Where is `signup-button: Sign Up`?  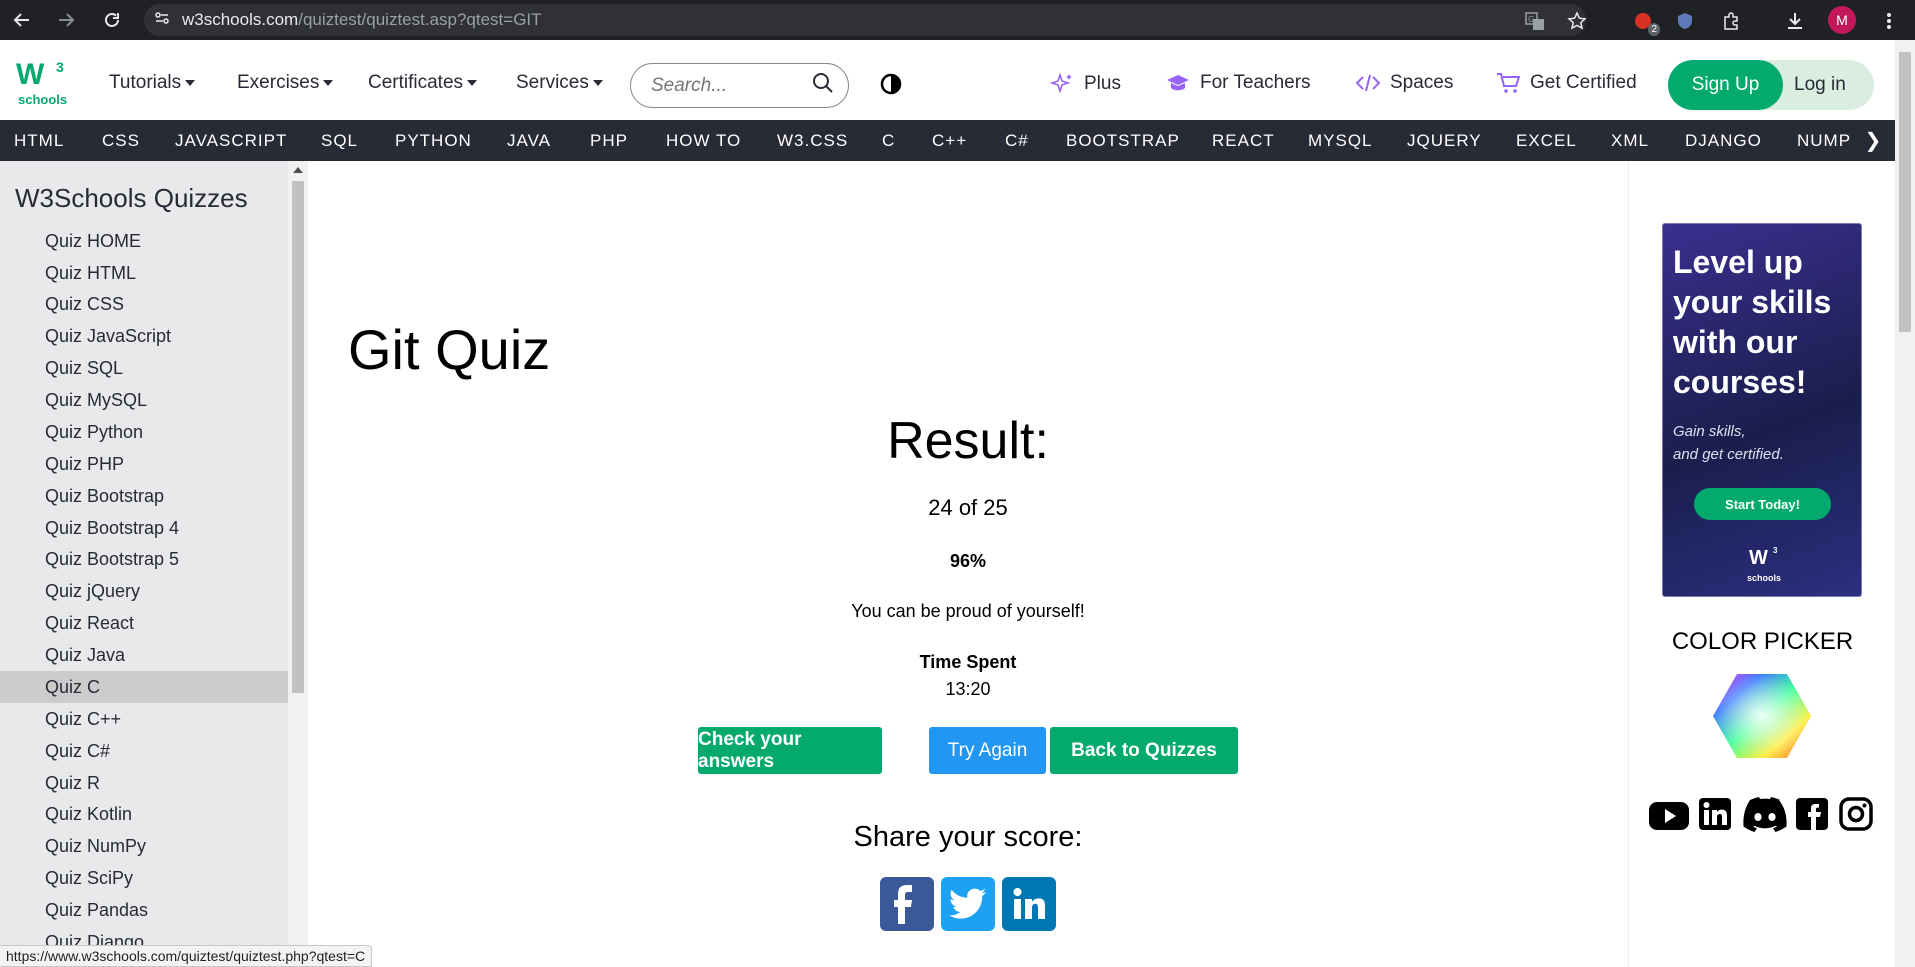
signup-button: Sign Up is located at coordinates (1725, 85).